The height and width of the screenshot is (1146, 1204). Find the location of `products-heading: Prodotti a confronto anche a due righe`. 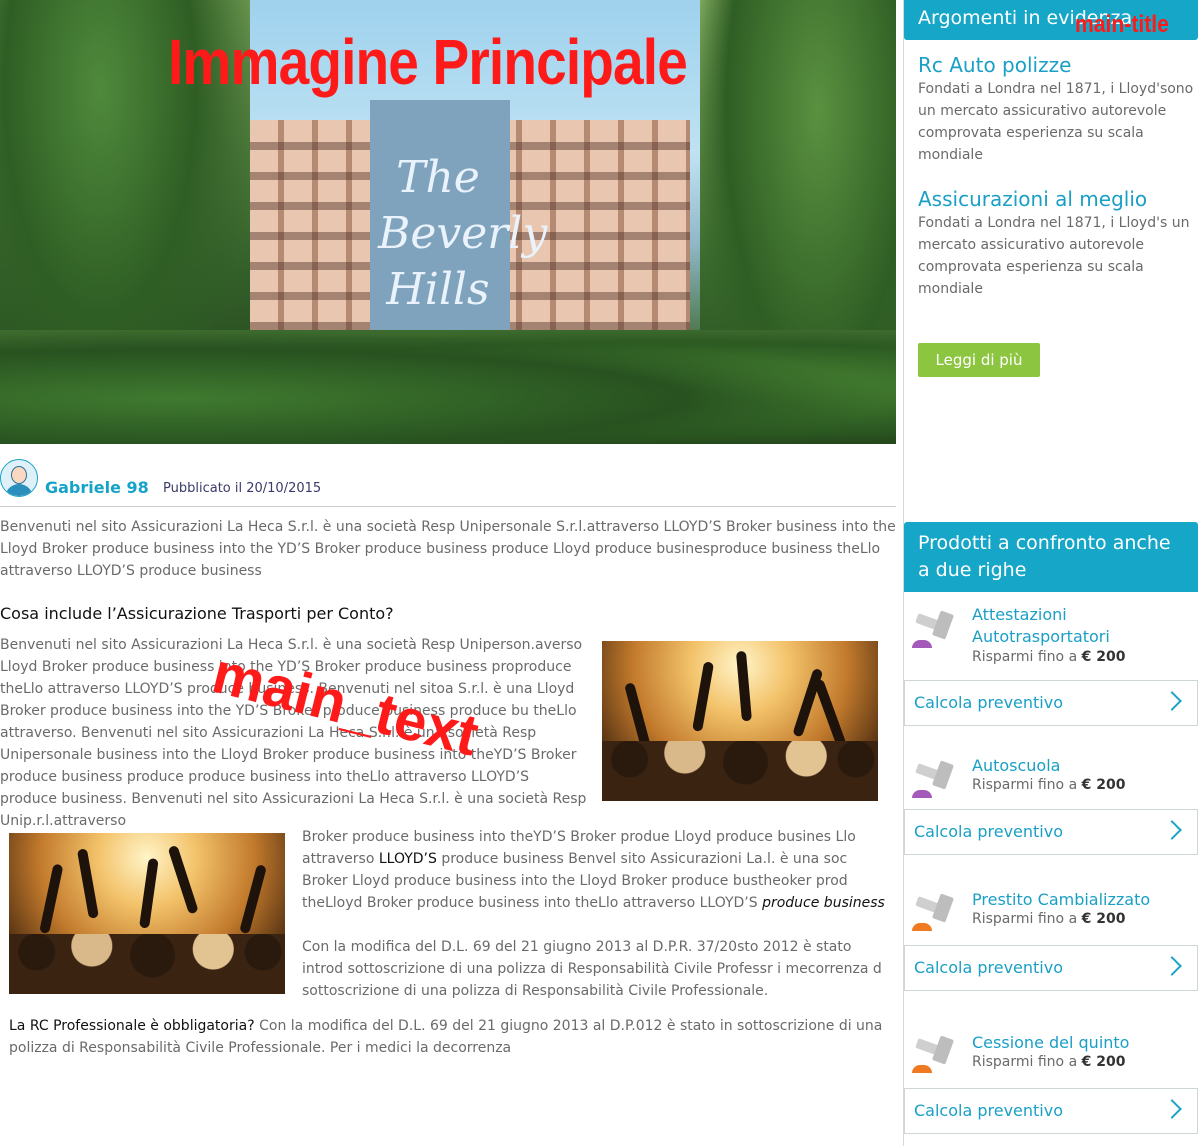

products-heading: Prodotti a confronto anche a due righe is located at coordinates (1051, 557).